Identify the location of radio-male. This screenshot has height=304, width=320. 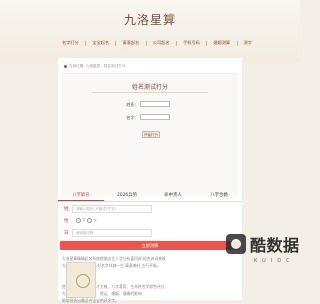
(78, 220).